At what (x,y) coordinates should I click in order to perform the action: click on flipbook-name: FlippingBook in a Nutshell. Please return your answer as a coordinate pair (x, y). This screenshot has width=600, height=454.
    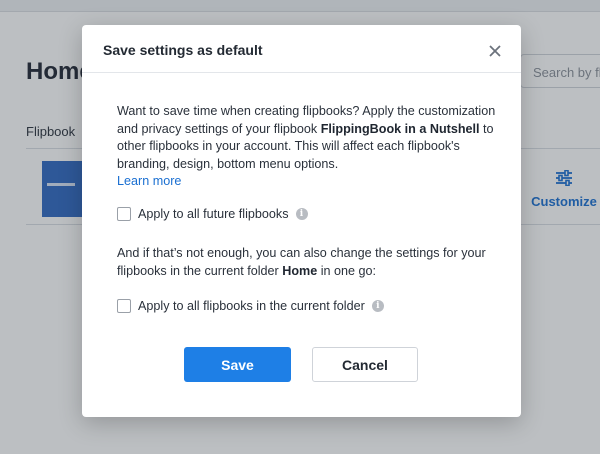
    Looking at the image, I should click on (400, 128).